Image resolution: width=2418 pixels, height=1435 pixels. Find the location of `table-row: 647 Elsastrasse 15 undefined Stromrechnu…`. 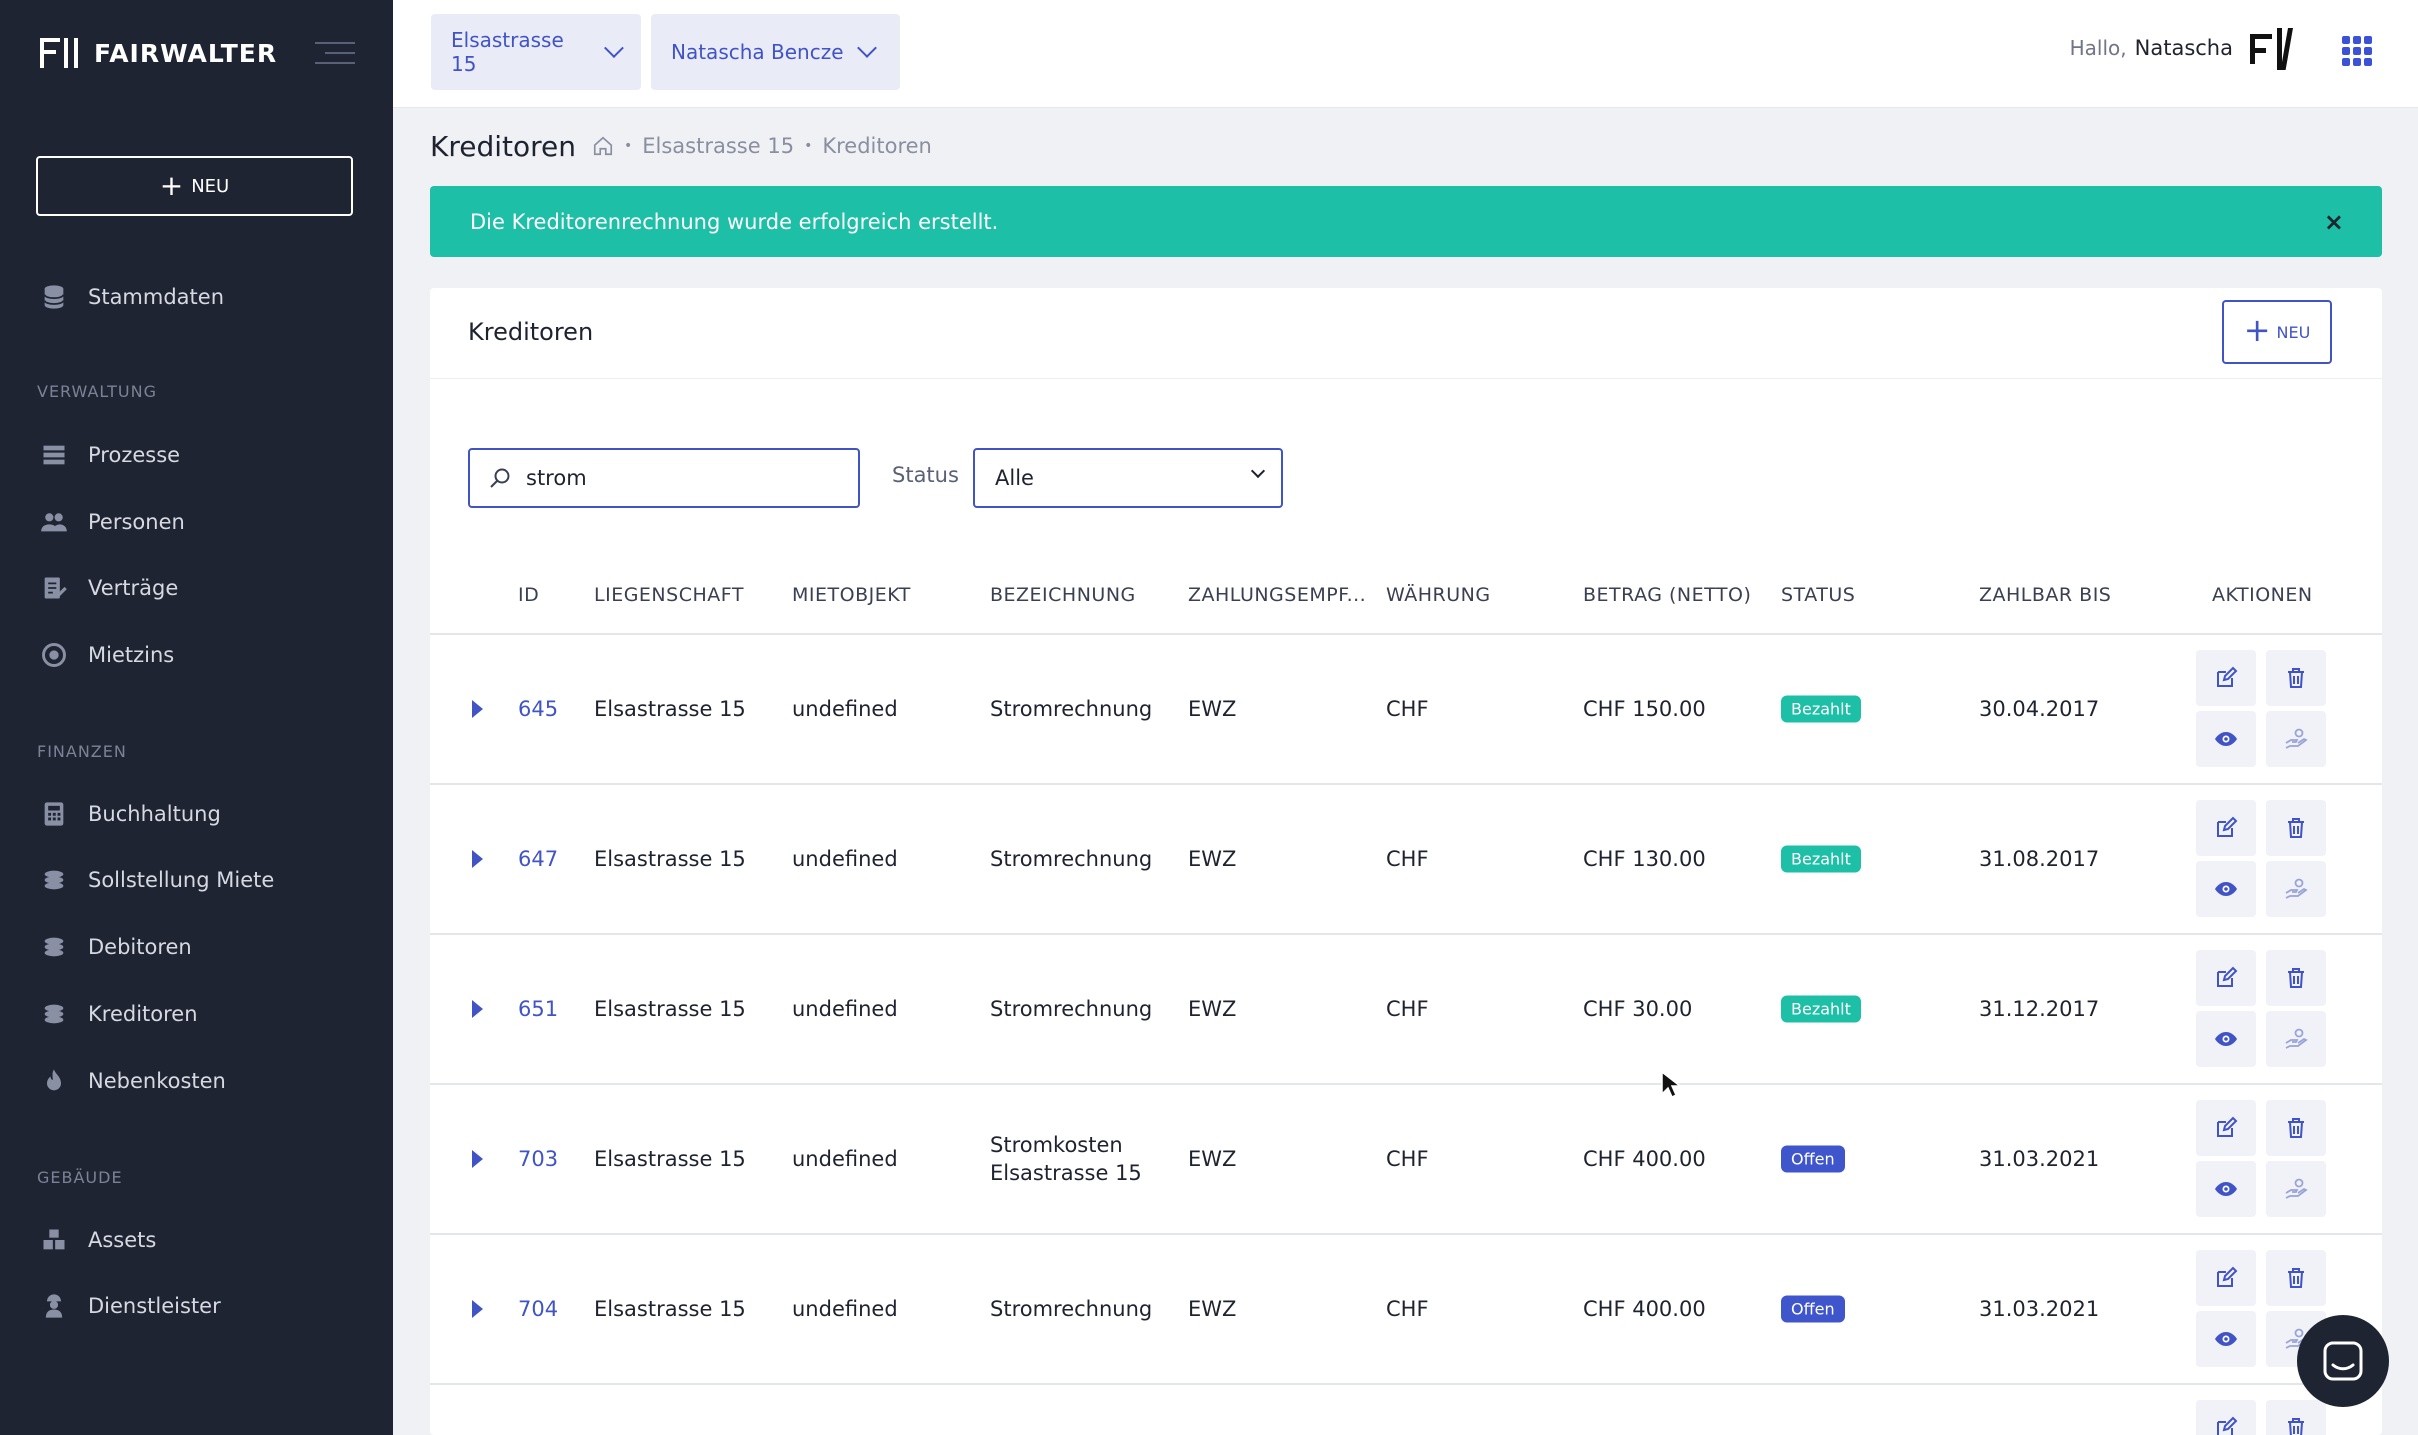

table-row: 647 Elsastrasse 15 undefined Stromrechnu… is located at coordinates (1406, 860).